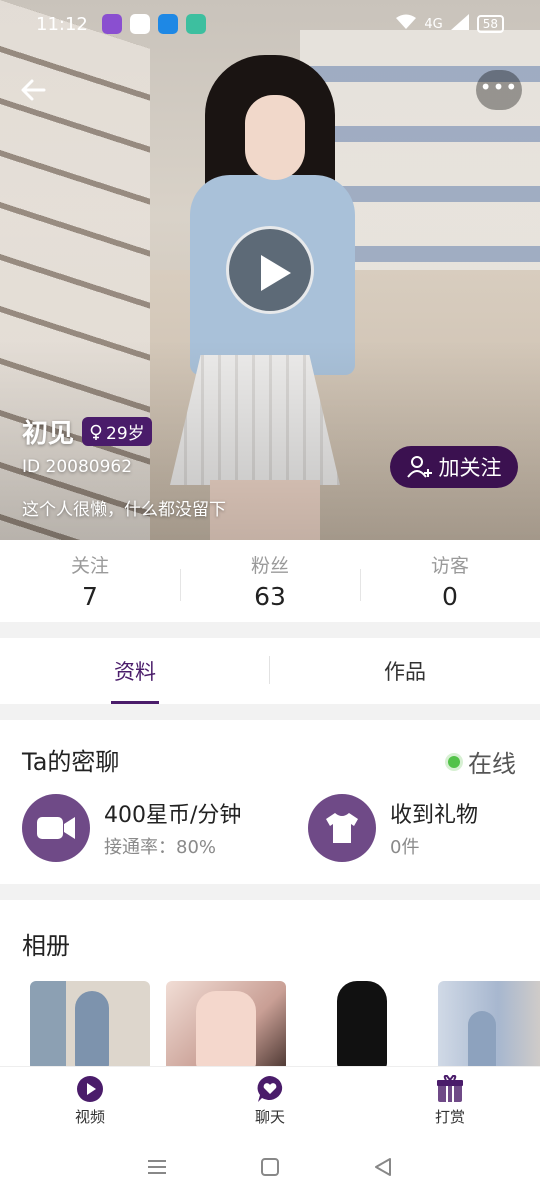  What do you see at coordinates (492, 764) in the screenshot?
I see `online-label: 在线` at bounding box center [492, 764].